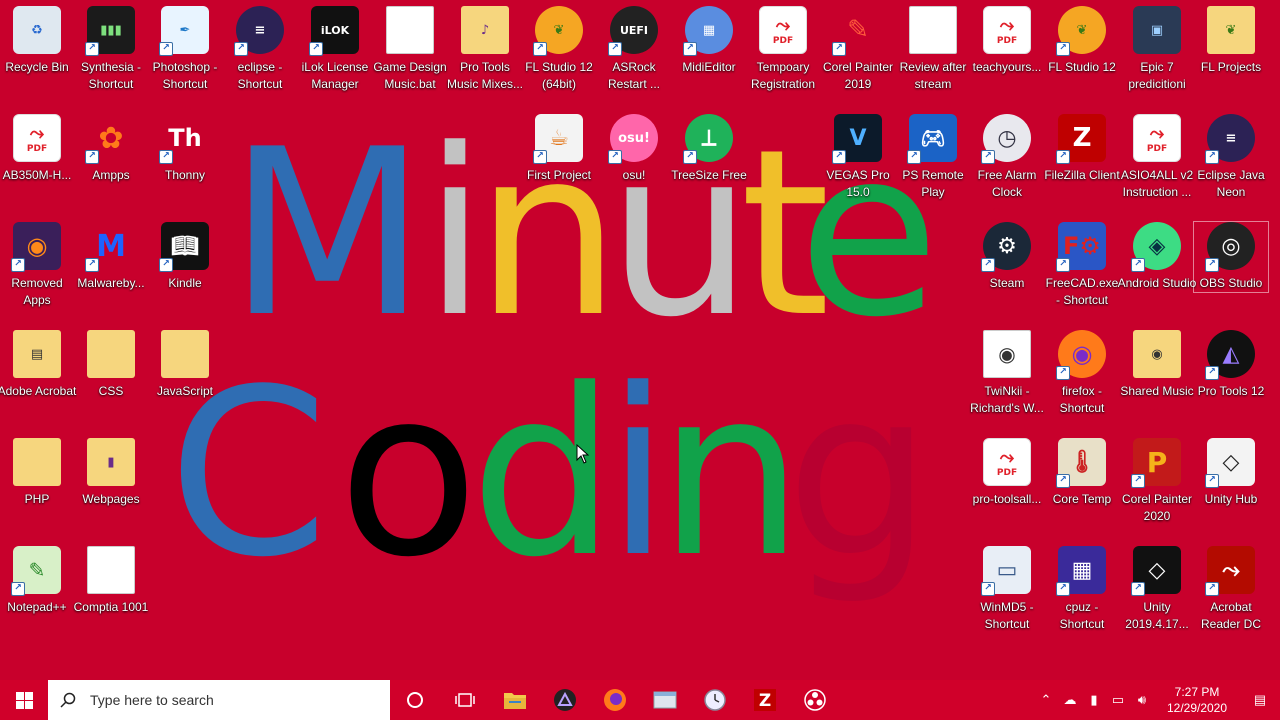 The height and width of the screenshot is (720, 1280). Describe the element at coordinates (1157, 481) in the screenshot. I see `corel-painter-2020-shortcut: P ↗ Corel Painter 2020` at that location.